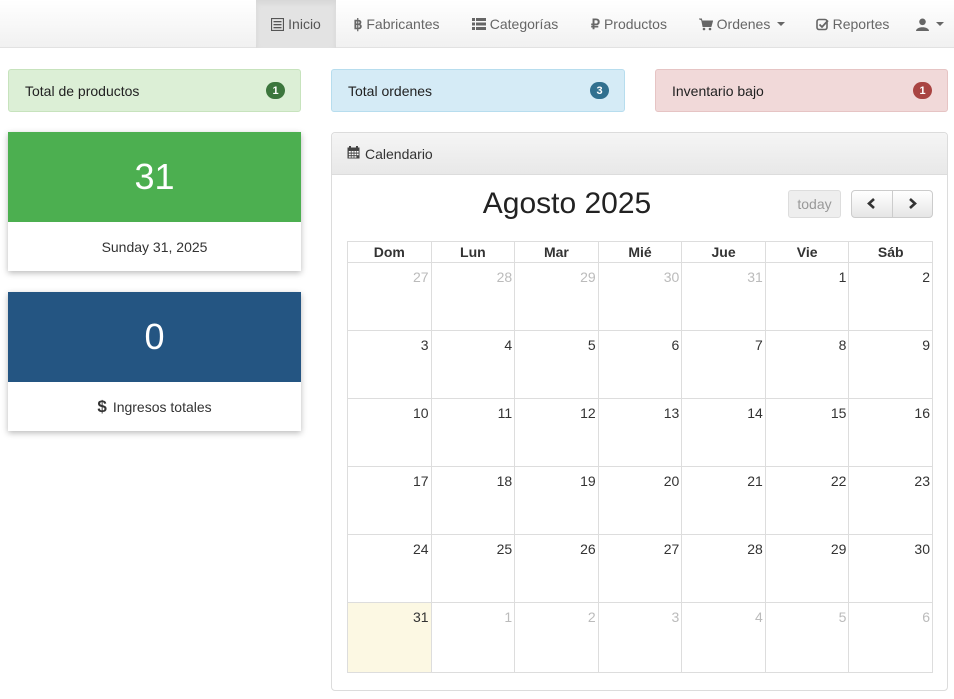  What do you see at coordinates (807, 252) in the screenshot?
I see `weekday-label: Vie` at bounding box center [807, 252].